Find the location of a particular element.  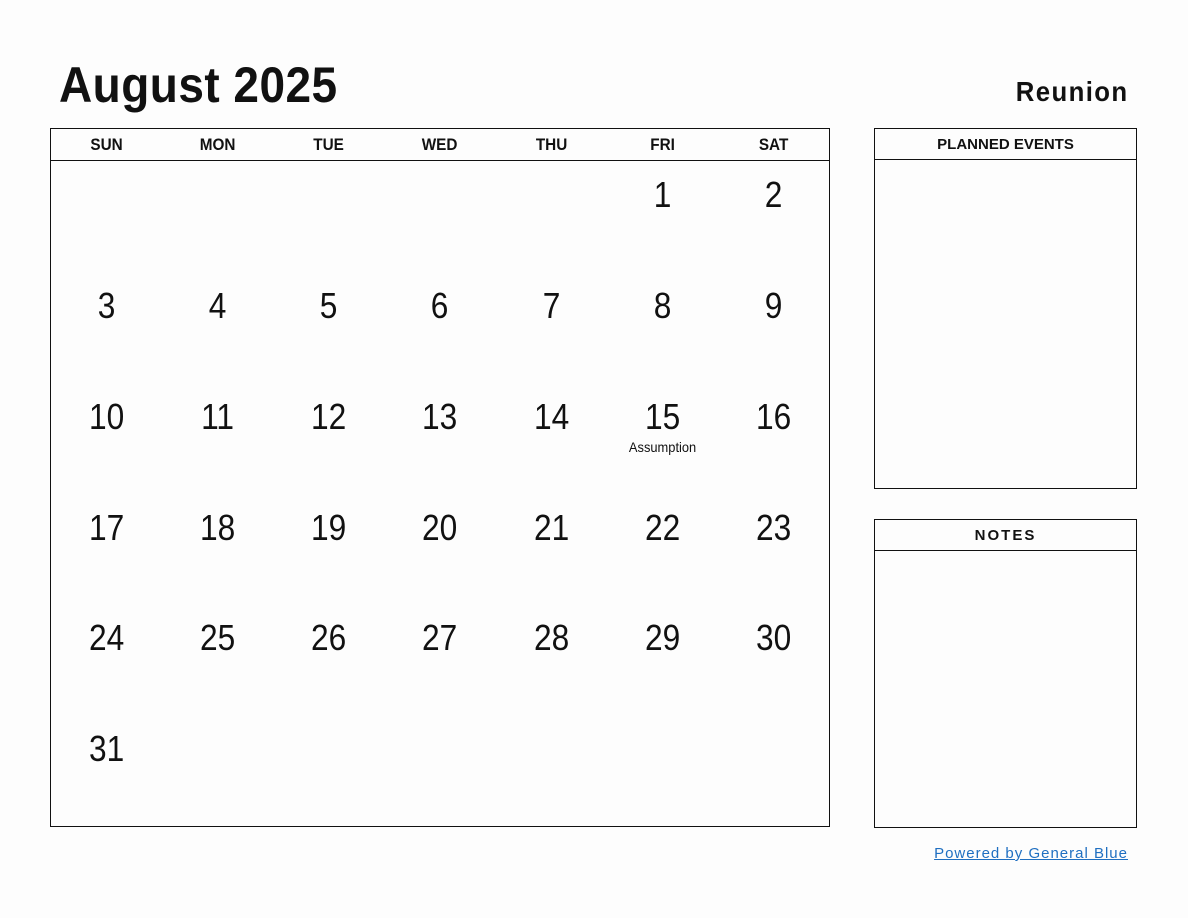

day-cell: 20 is located at coordinates (439, 549).